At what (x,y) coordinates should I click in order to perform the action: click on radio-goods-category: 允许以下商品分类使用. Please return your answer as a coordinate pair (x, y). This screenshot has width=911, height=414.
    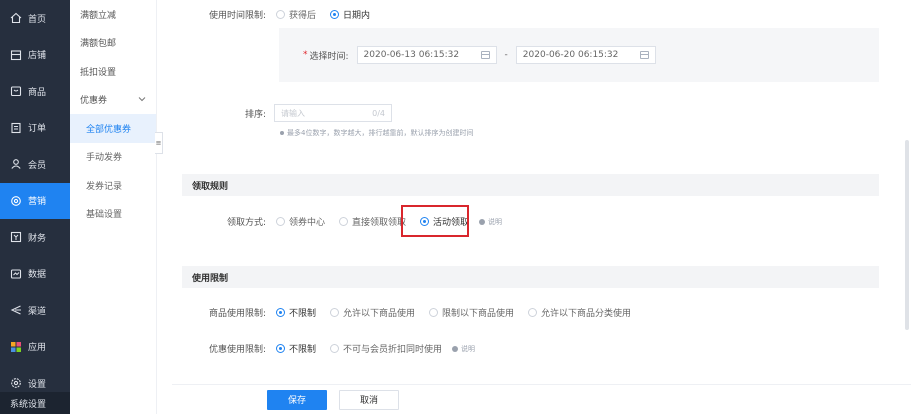
    Looking at the image, I should click on (579, 312).